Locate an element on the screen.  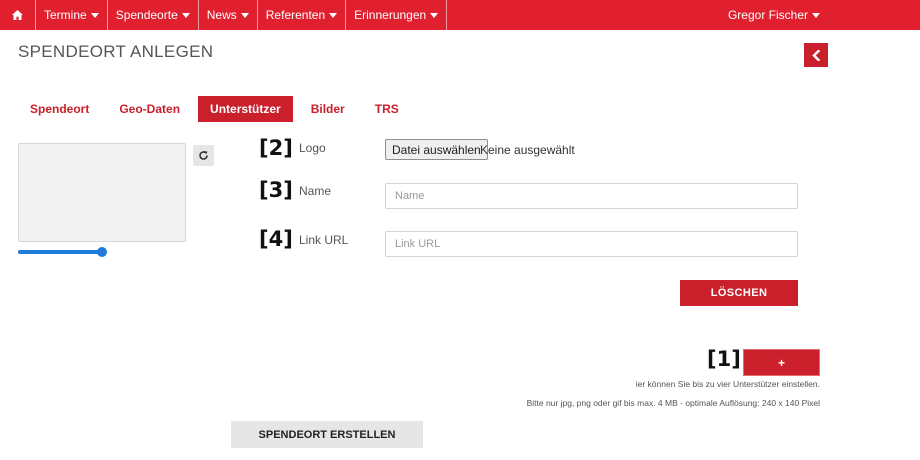
name-input is located at coordinates (591, 196).